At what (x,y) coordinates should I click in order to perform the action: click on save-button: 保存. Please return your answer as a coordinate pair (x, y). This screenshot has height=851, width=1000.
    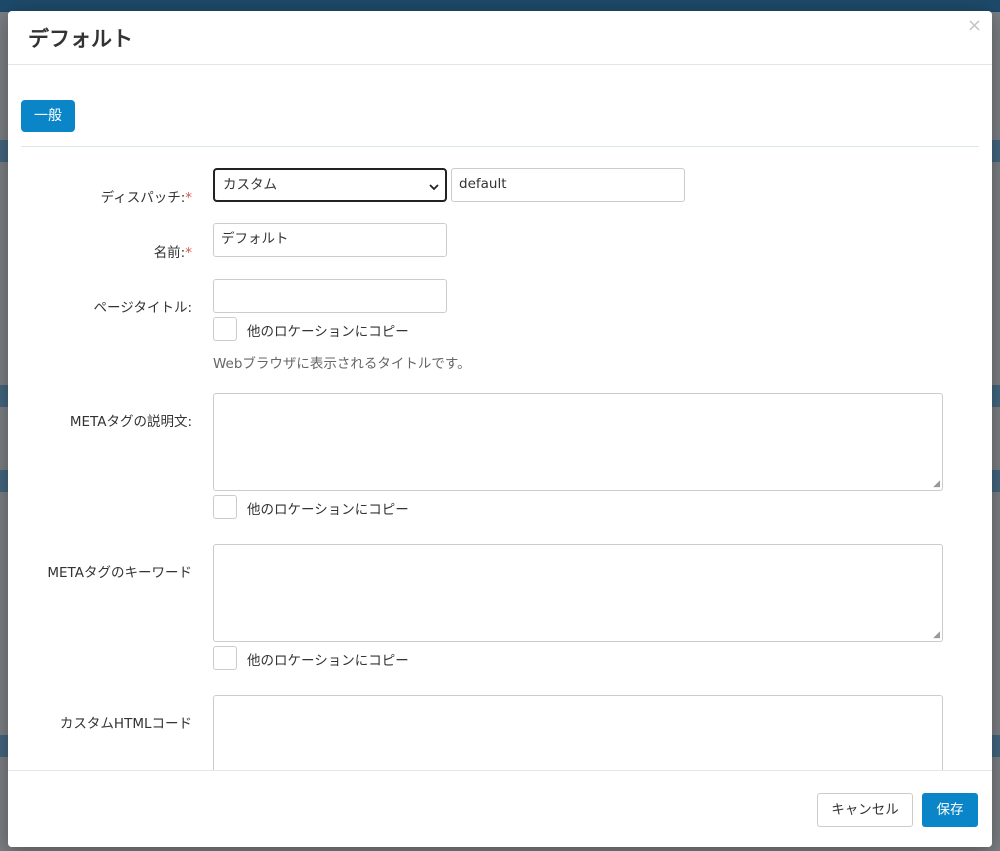
    Looking at the image, I should click on (950, 810).